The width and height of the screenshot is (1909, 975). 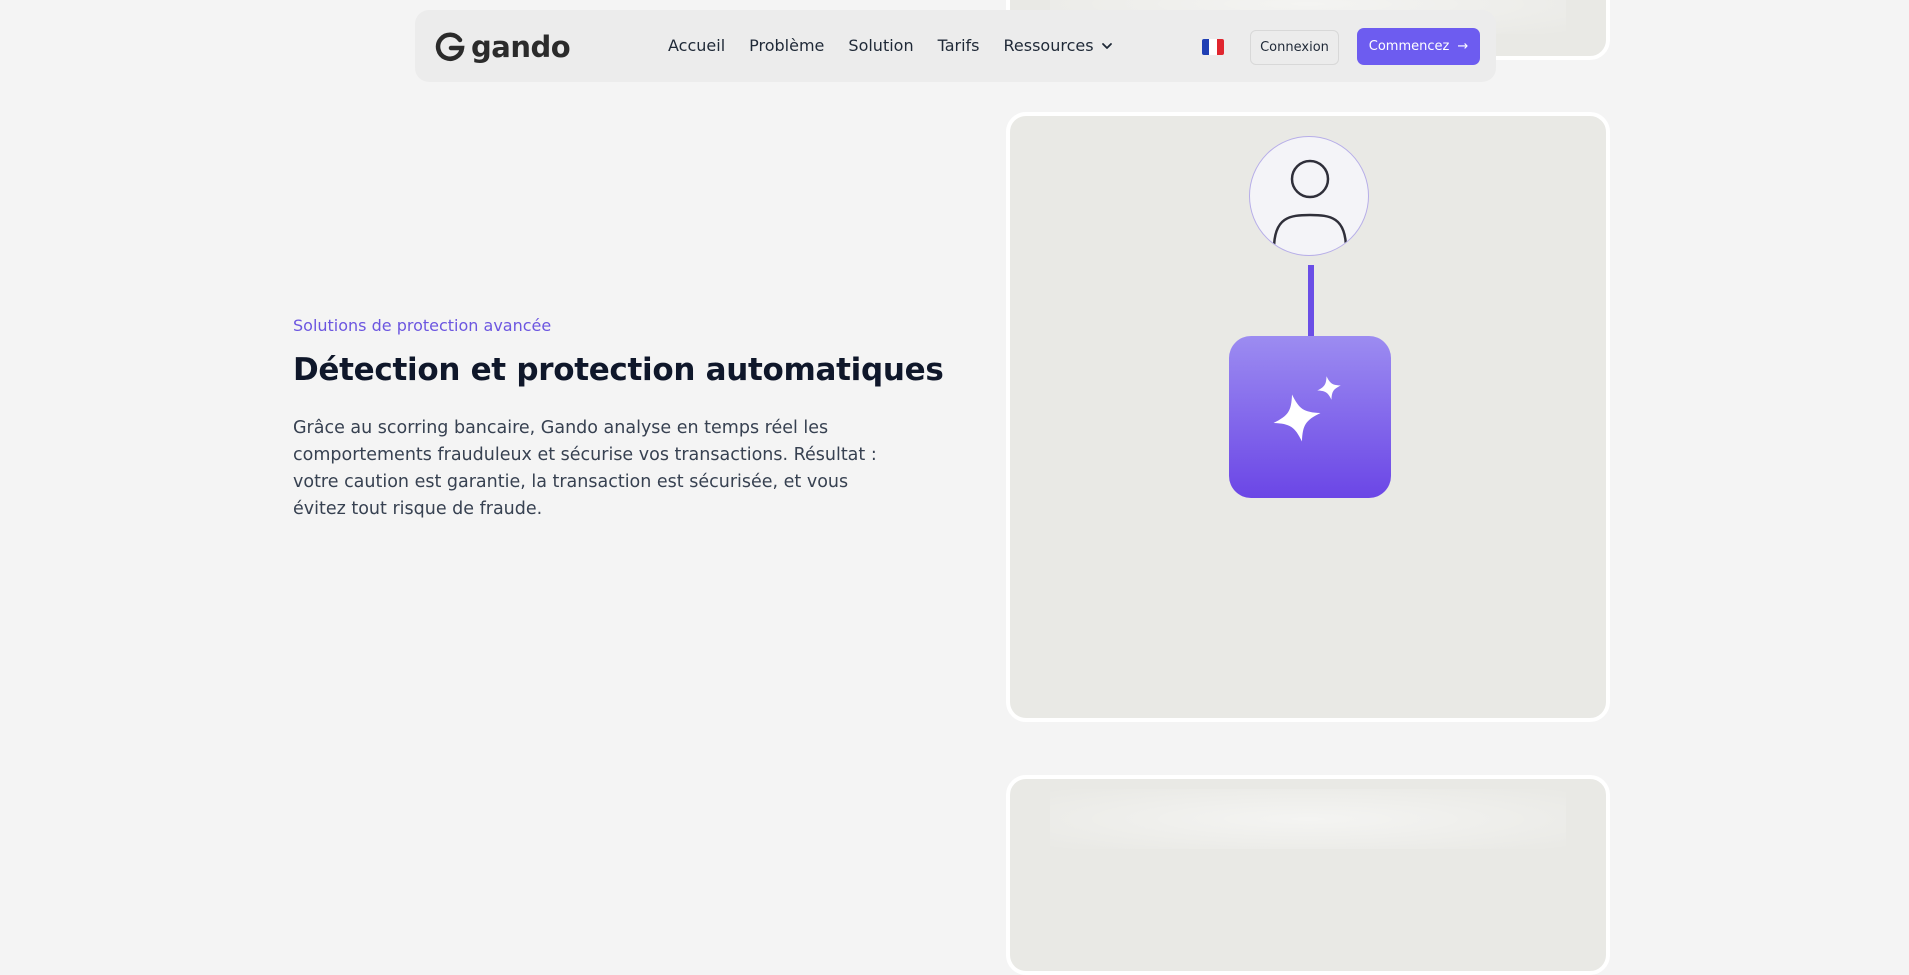 I want to click on section-eyebrow: Solutions de protection avancée, so click(x=422, y=325).